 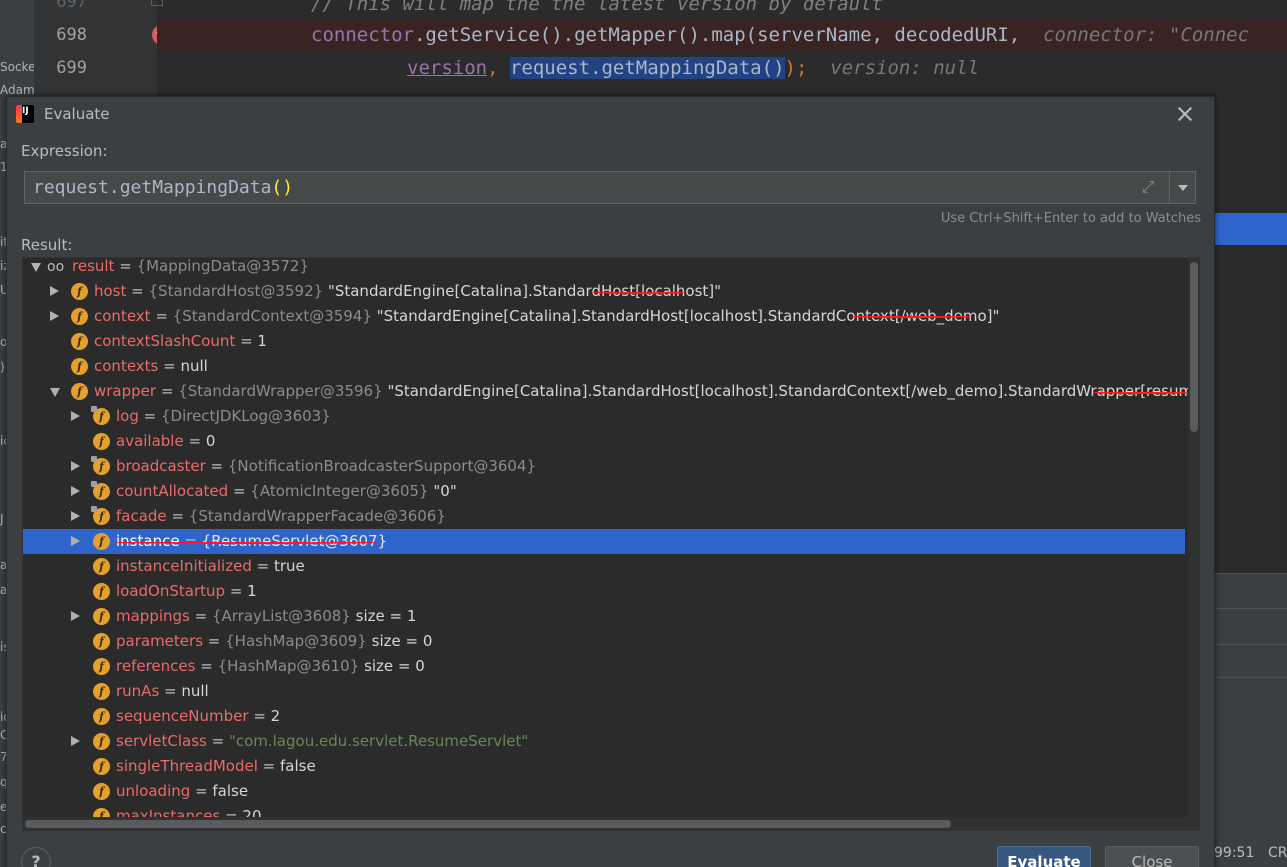 I want to click on field-value: "com.lagou.edu.servlet.ResumeServlet", so click(x=378, y=741).